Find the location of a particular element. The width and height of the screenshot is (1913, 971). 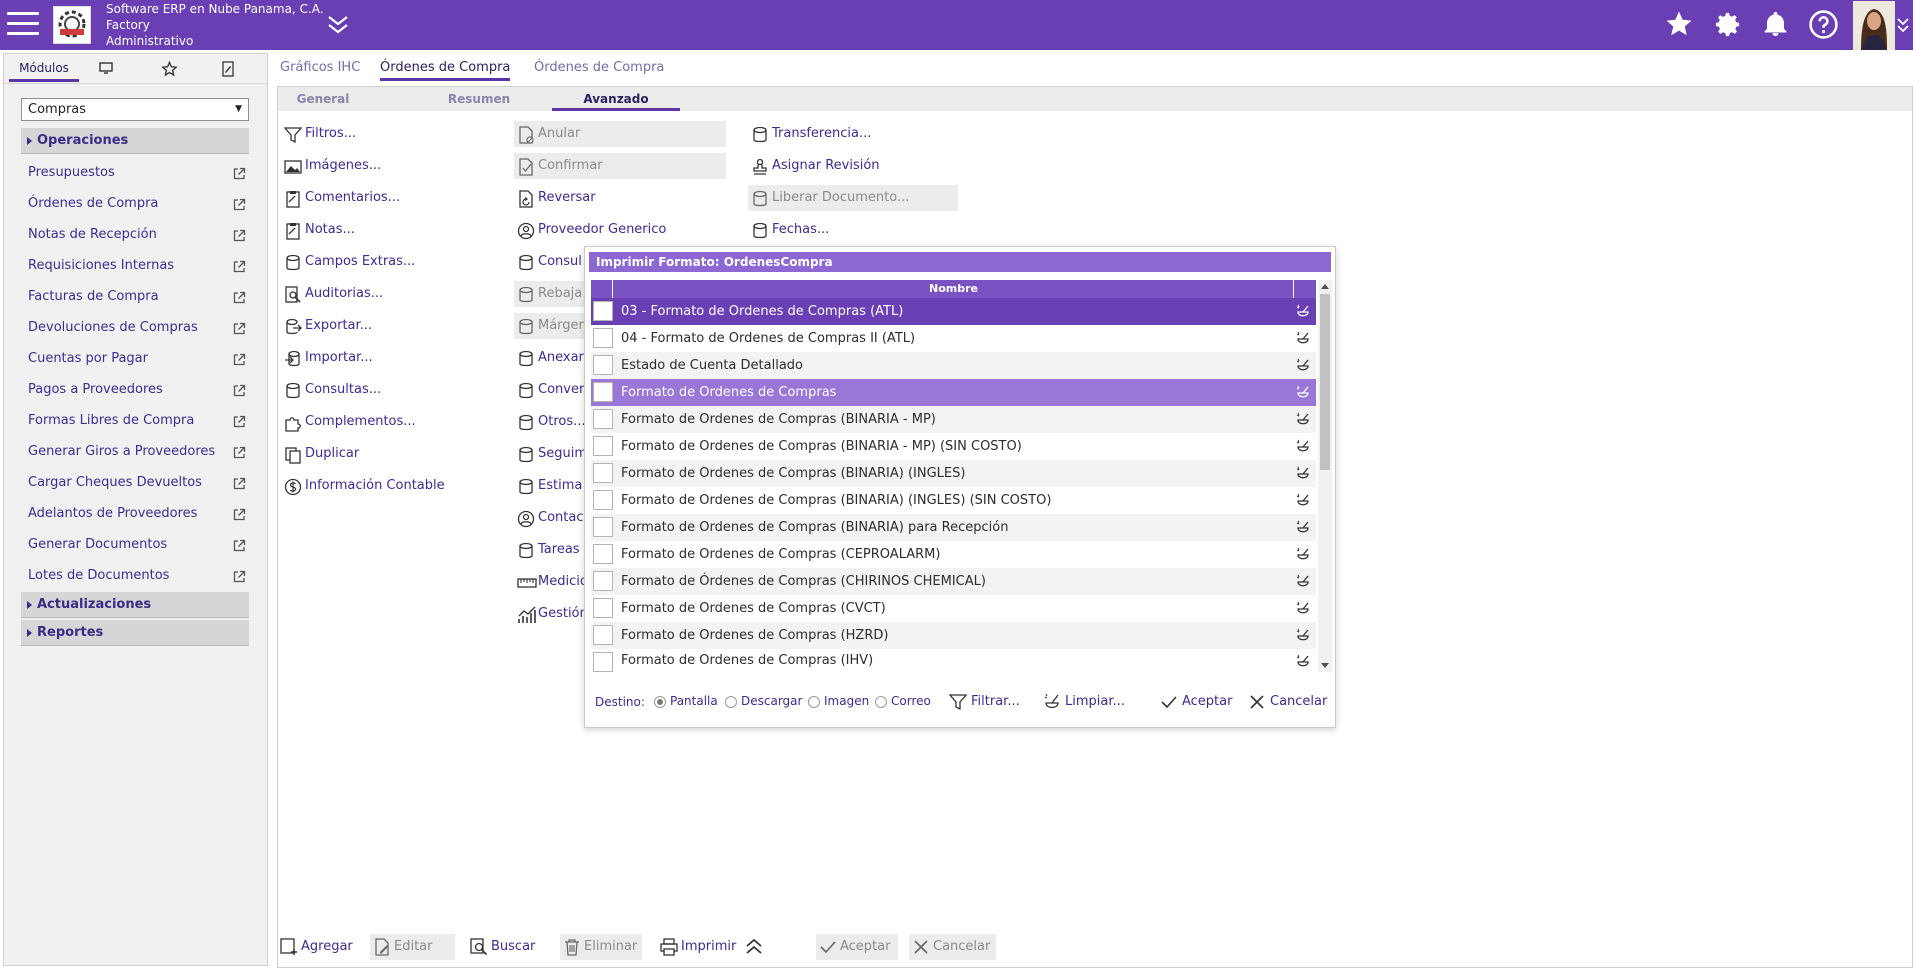

help-icon is located at coordinates (1823, 26).